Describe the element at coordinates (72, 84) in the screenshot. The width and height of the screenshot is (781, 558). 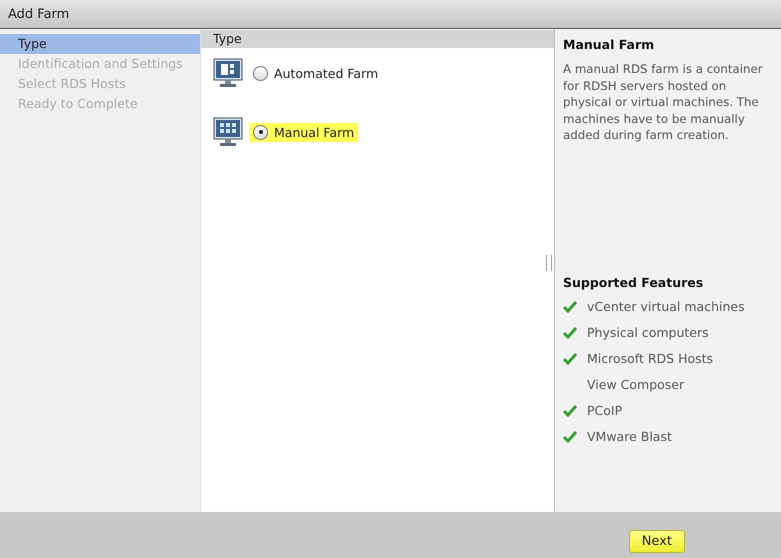
I see `step-item: Select RDS Hosts` at that location.